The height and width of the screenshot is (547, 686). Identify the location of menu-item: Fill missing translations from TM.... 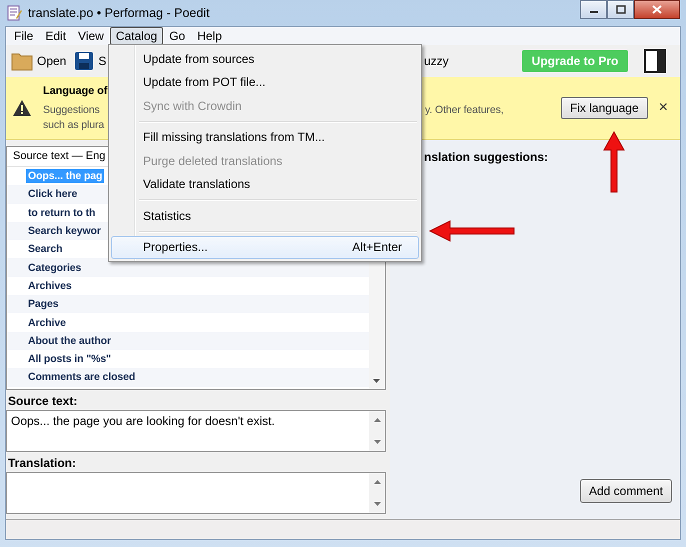
(265, 137).